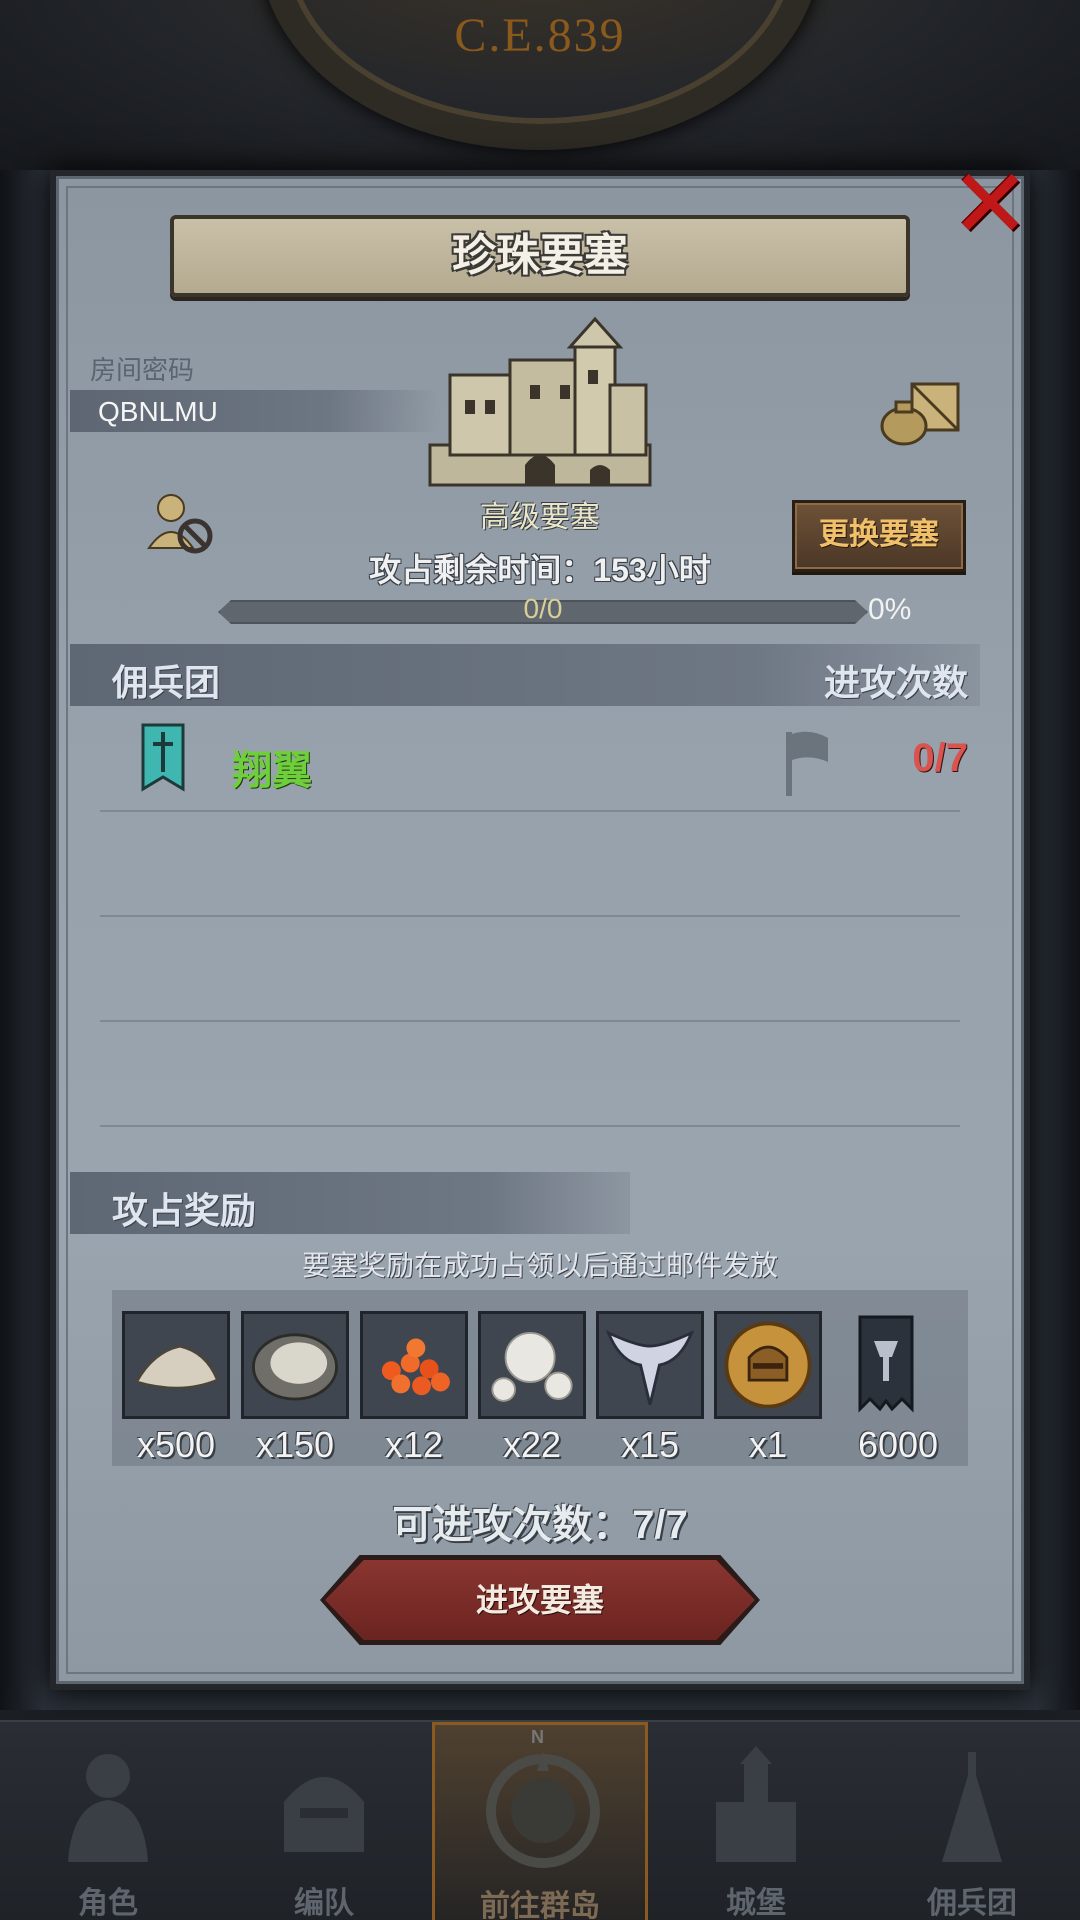 The width and height of the screenshot is (1080, 1920). I want to click on capture-timer: 攻占剩余时间：153小时, so click(540, 570).